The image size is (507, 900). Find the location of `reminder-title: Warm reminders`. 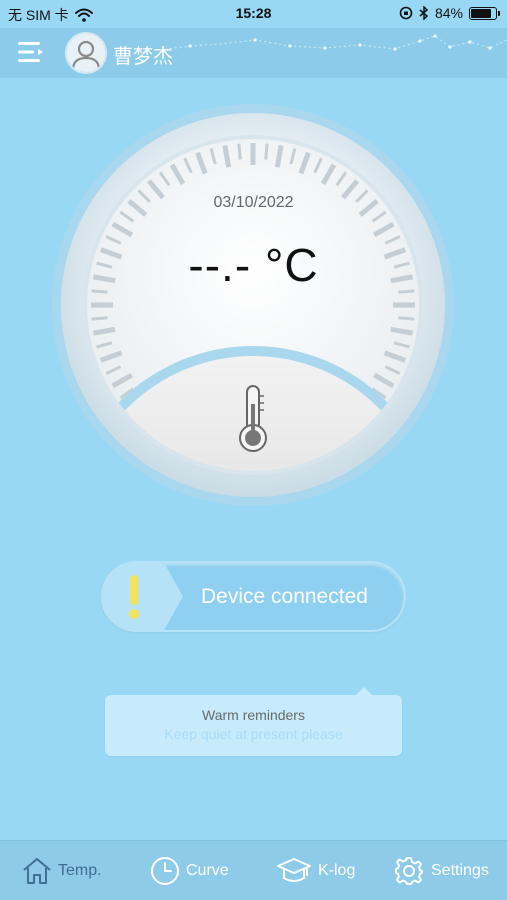

reminder-title: Warm reminders is located at coordinates (253, 715).